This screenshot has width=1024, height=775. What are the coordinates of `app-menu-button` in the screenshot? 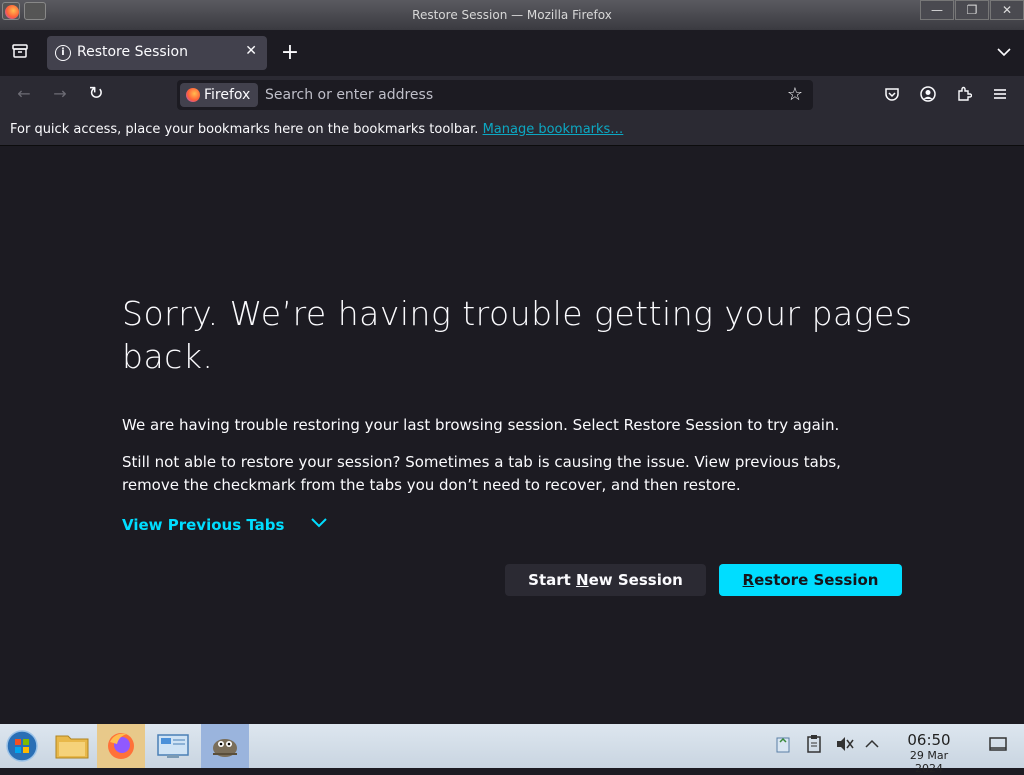 It's located at (1000, 96).